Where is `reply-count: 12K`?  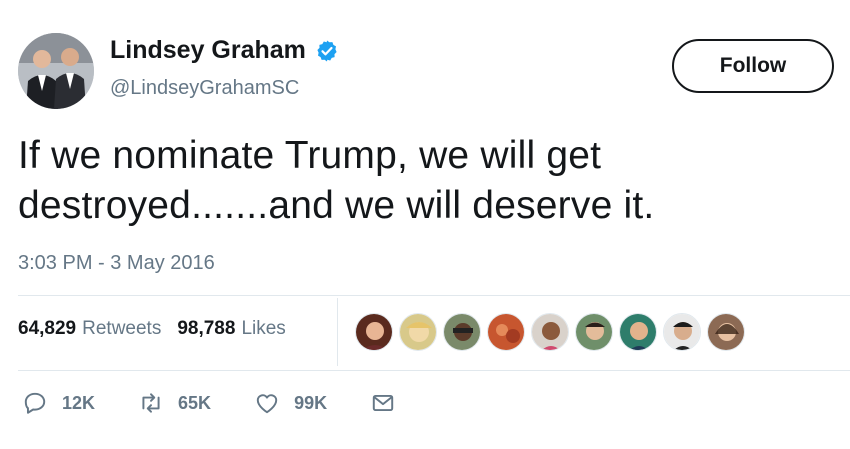 reply-count: 12K is located at coordinates (79, 402).